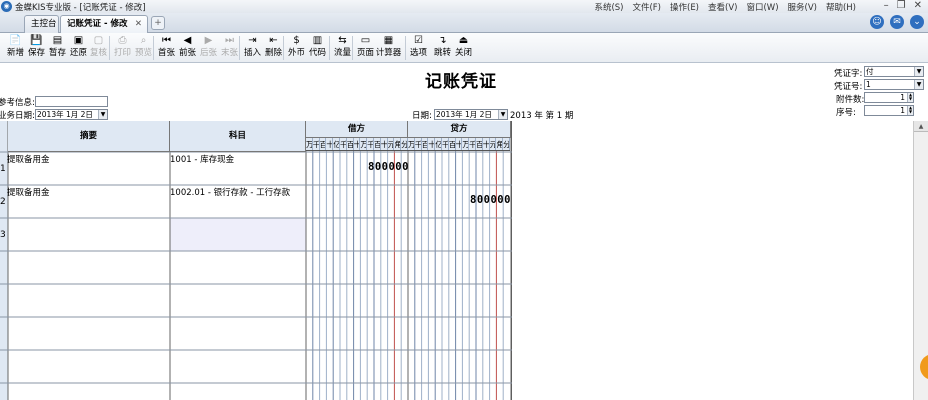 This screenshot has width=928, height=400. I want to click on menu-item: 文件(F), so click(646, 7).